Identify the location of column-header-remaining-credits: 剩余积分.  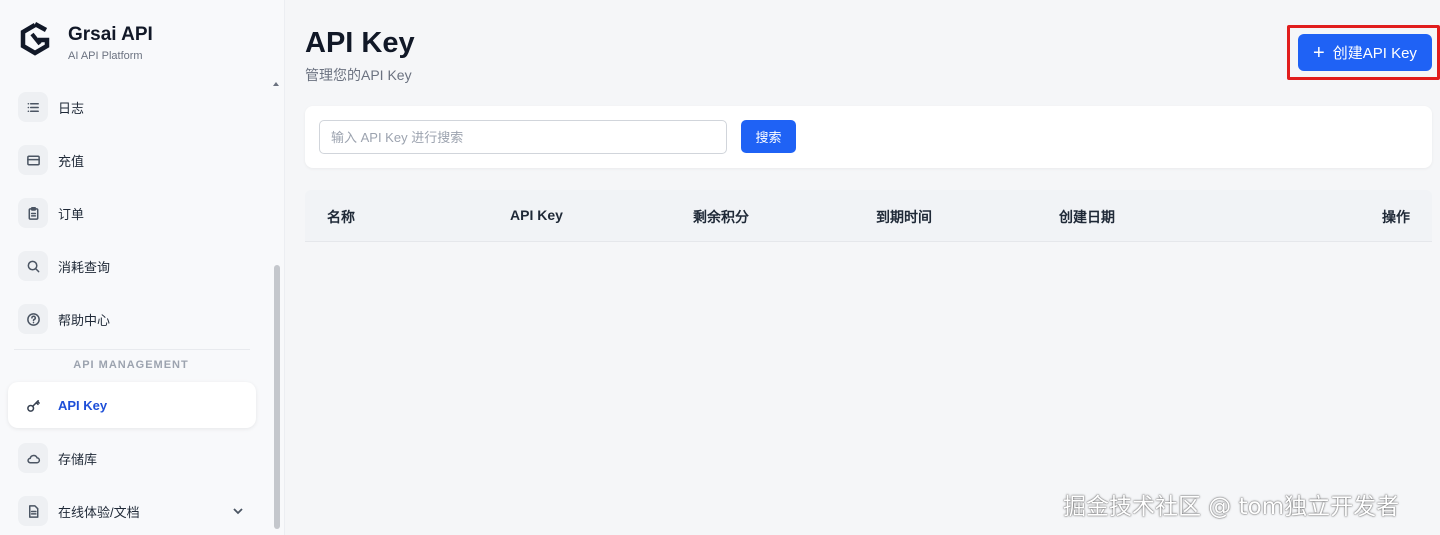
(721, 217).